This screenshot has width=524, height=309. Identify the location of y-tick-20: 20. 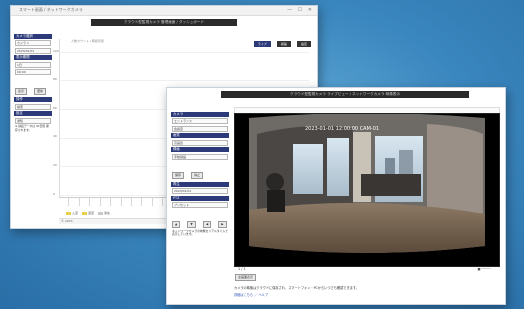
(55, 165).